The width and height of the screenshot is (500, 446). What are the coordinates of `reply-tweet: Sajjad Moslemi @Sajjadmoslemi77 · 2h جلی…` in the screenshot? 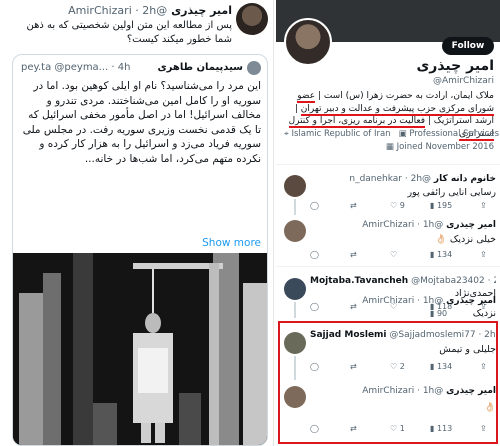 It's located at (388, 353).